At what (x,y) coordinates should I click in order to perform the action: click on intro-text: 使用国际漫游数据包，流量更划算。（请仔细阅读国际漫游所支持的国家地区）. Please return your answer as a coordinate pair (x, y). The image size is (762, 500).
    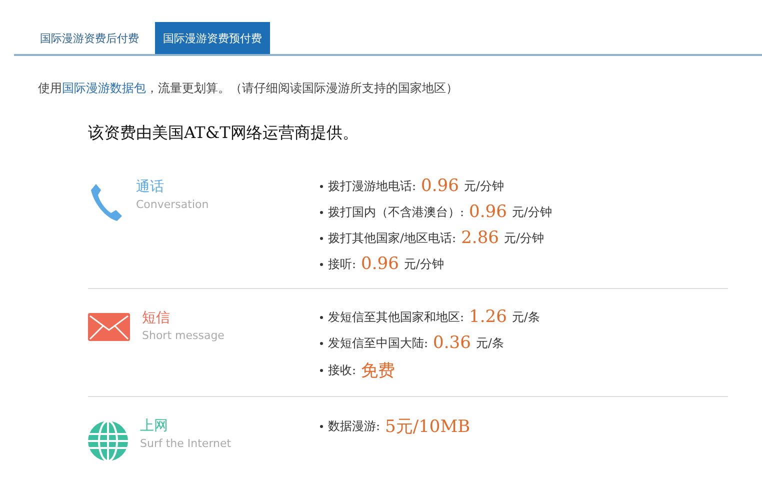
    Looking at the image, I should click on (248, 88).